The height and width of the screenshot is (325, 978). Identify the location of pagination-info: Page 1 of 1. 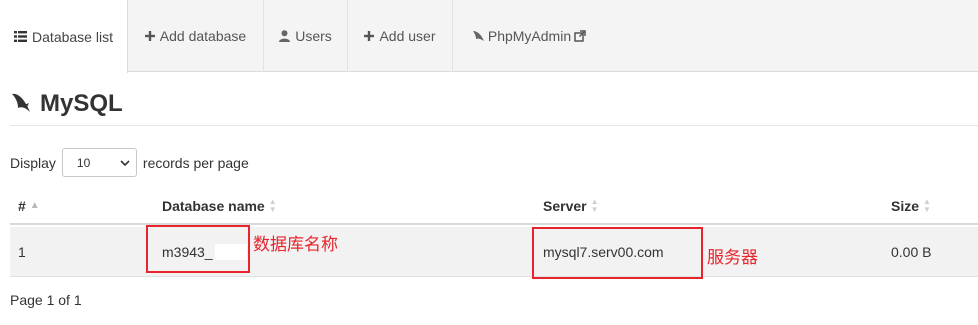
(46, 300).